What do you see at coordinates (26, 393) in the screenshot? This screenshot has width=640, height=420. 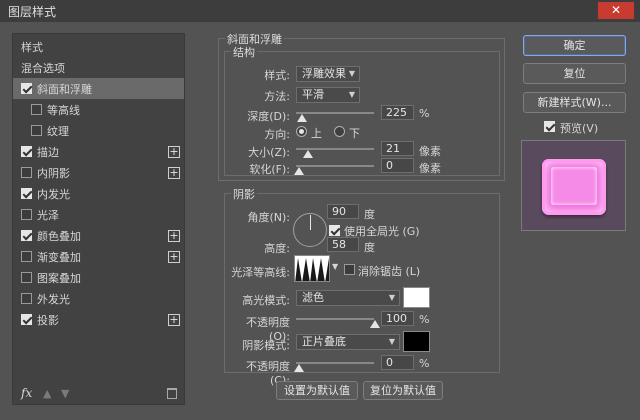 I see `fx-menu-button: fx` at bounding box center [26, 393].